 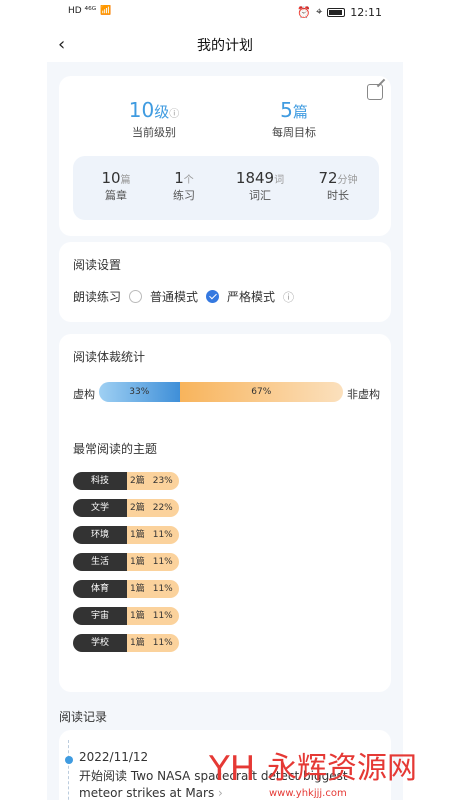 I want to click on level-value: 10, so click(x=141, y=110).